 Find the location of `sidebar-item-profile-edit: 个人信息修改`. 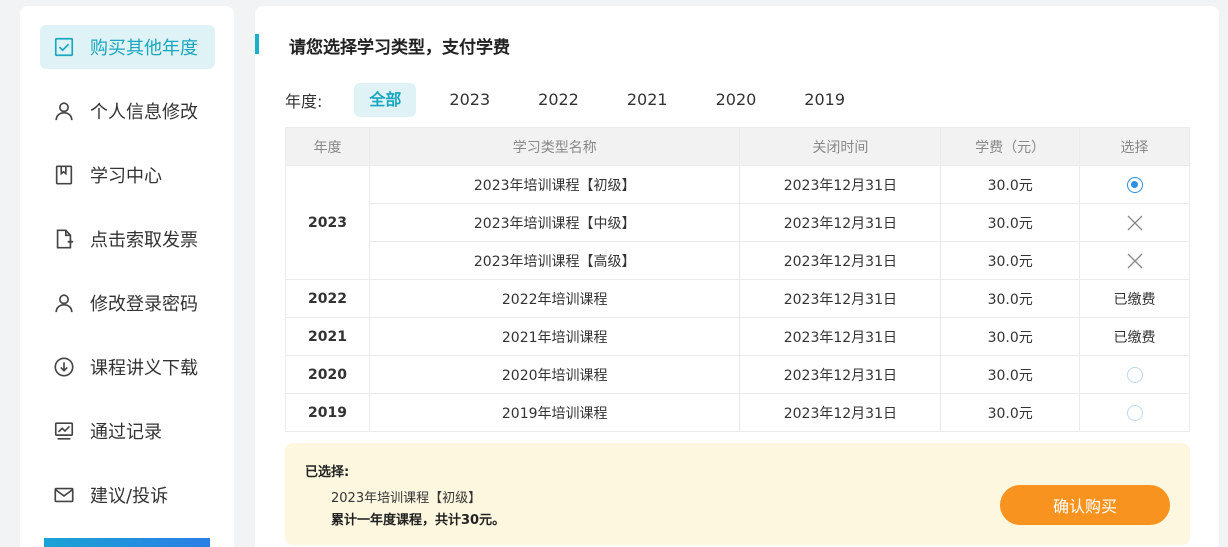

sidebar-item-profile-edit: 个人信息修改 is located at coordinates (127, 111).